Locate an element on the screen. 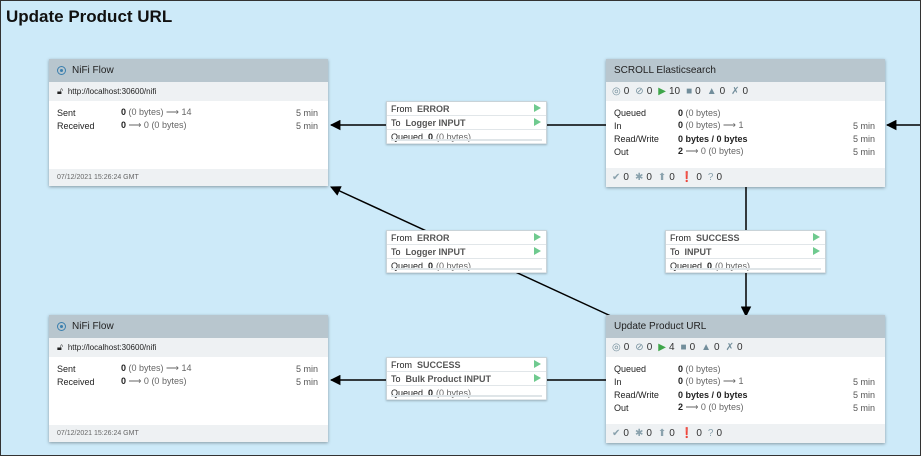 This screenshot has height=456, width=921. invalid-count: 0 is located at coordinates (722, 91).